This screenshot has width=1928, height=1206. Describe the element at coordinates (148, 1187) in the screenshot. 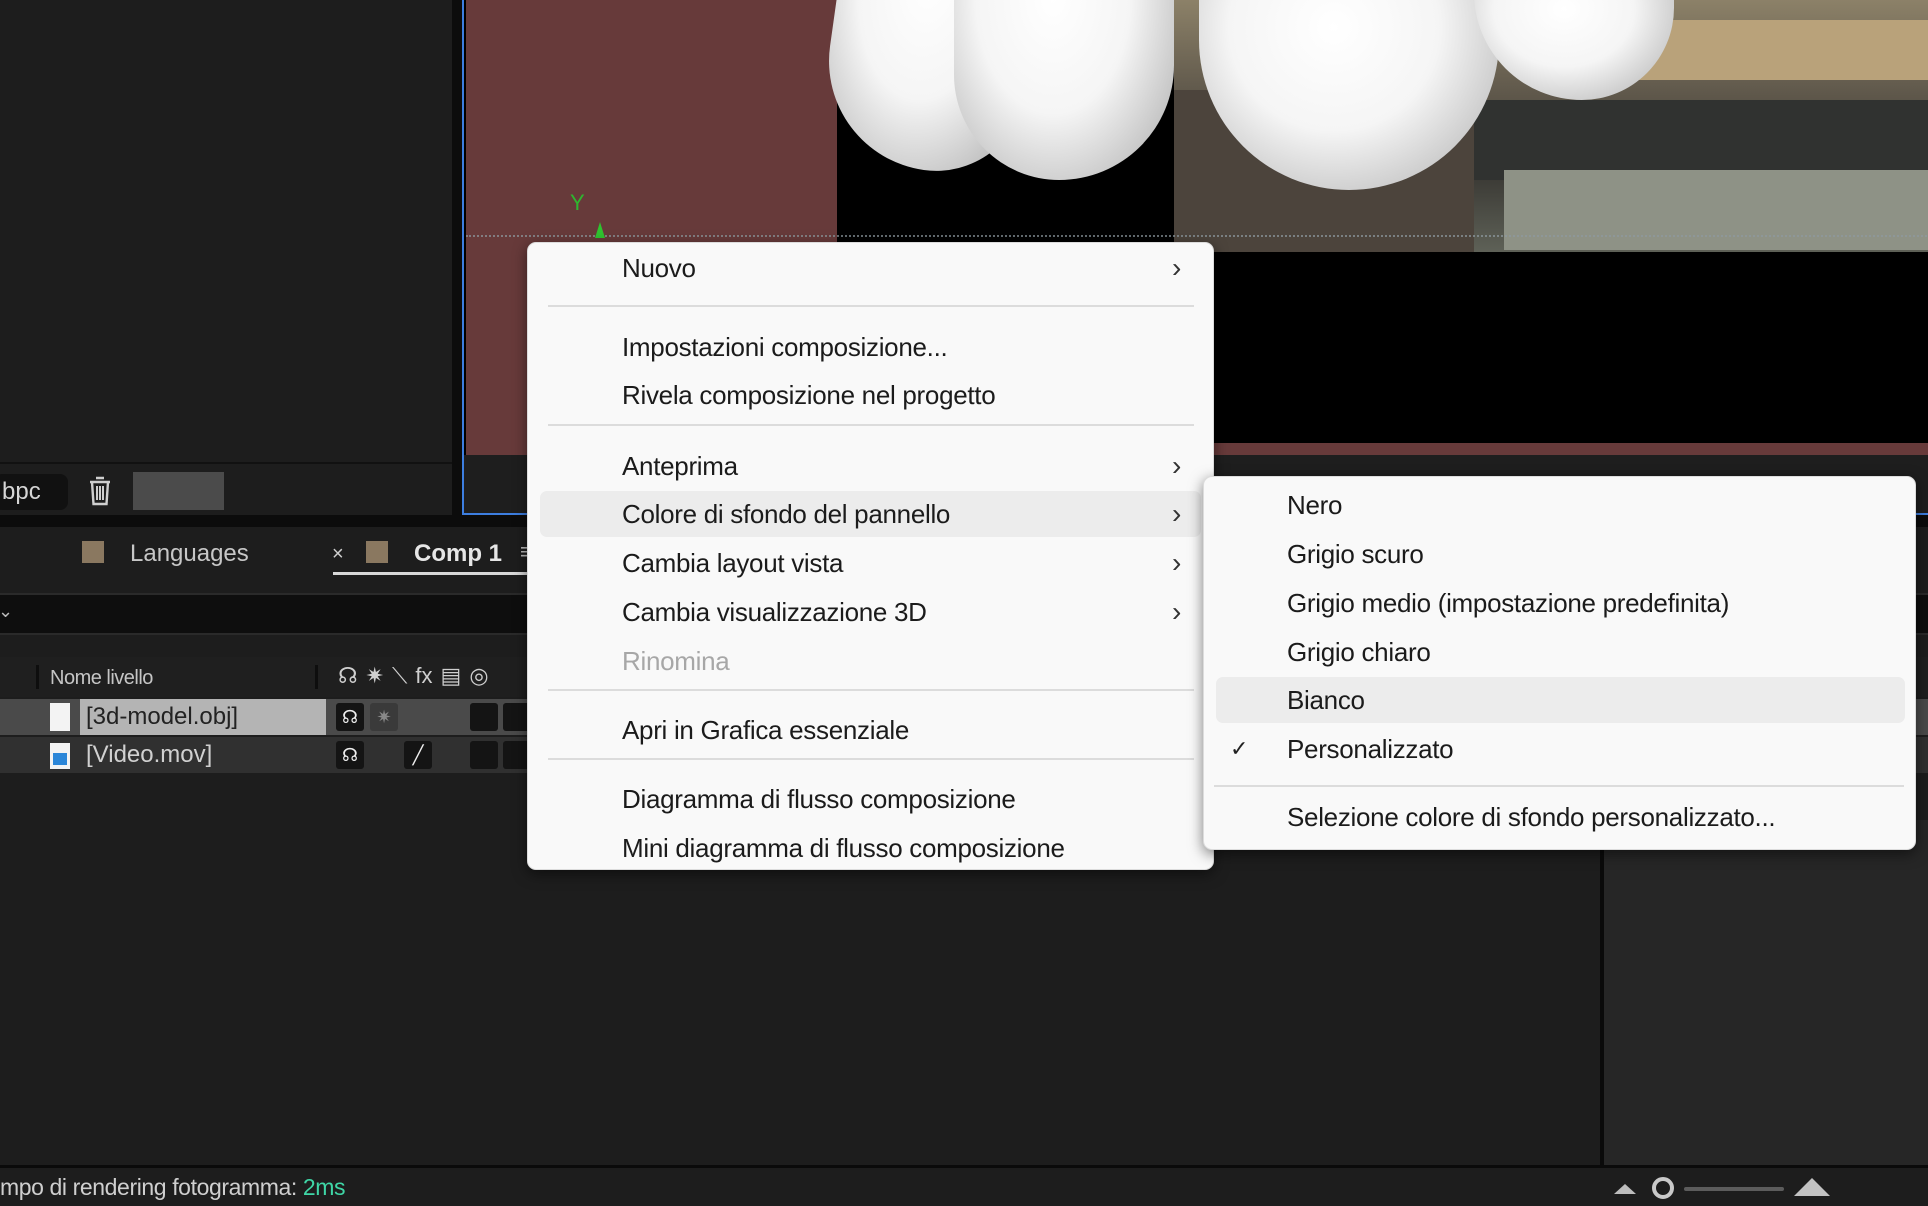

I see `render-time-label: mpo di rendering fotogramma:` at that location.